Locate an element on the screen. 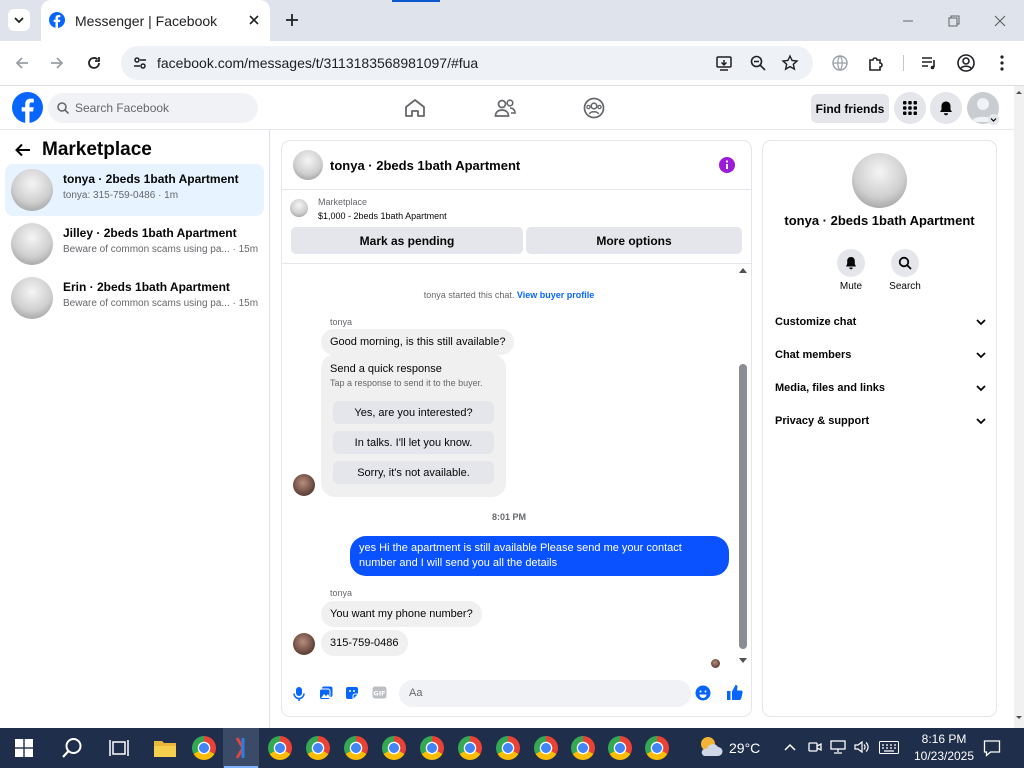  zoom-icon is located at coordinates (758, 63).